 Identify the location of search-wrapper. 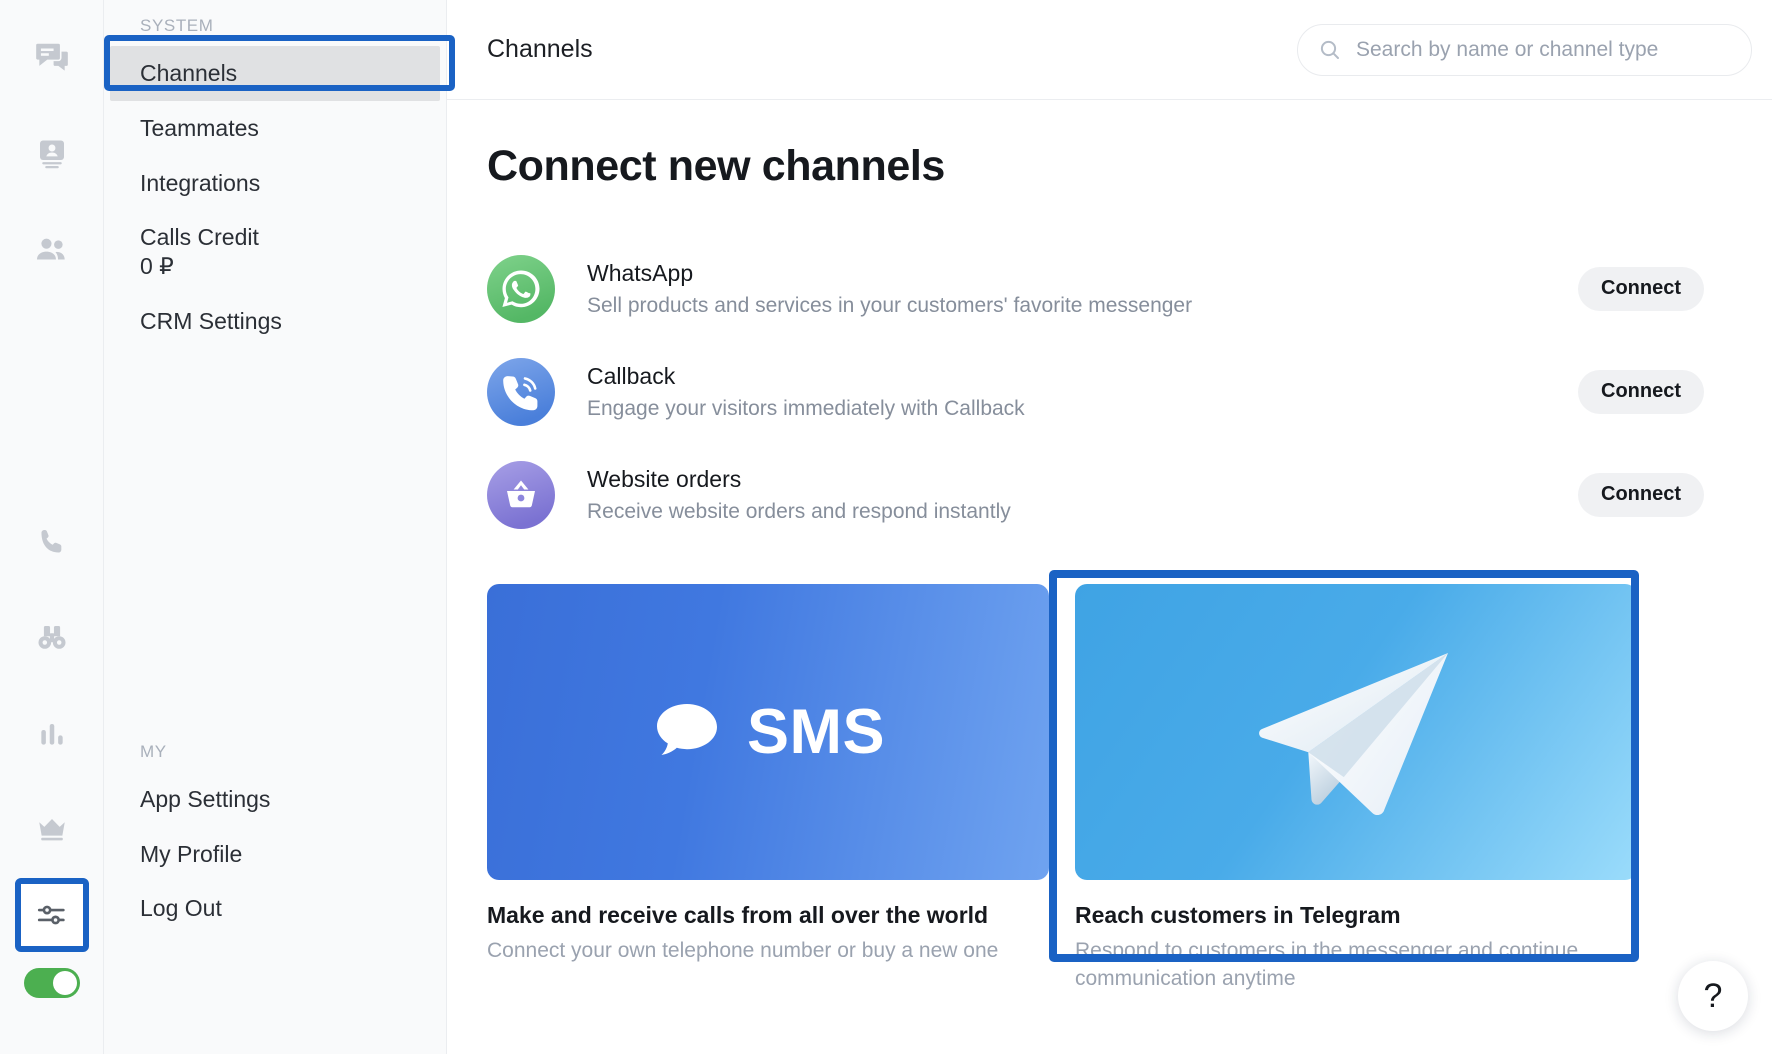
(1524, 49).